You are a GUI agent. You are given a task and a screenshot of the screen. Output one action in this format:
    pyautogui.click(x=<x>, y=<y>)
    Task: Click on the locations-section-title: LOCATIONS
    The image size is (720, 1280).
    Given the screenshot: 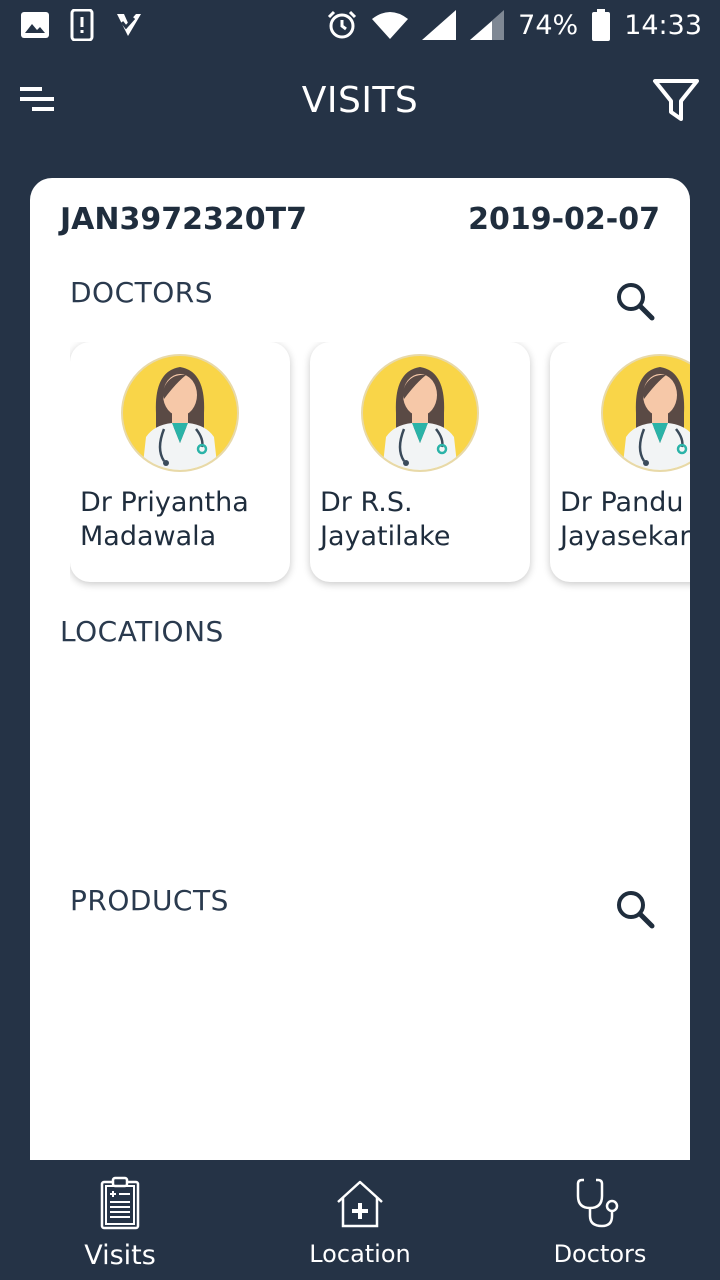 What is the action you would take?
    pyautogui.click(x=142, y=631)
    